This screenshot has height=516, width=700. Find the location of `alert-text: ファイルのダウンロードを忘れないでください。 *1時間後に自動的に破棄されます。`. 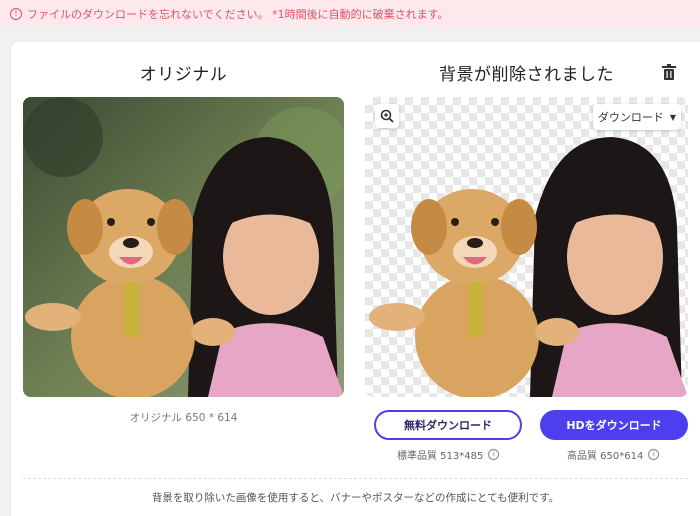

alert-text: ファイルのダウンロードを忘れないでください。 *1時間後に自動的に破棄されます。 is located at coordinates (238, 14).